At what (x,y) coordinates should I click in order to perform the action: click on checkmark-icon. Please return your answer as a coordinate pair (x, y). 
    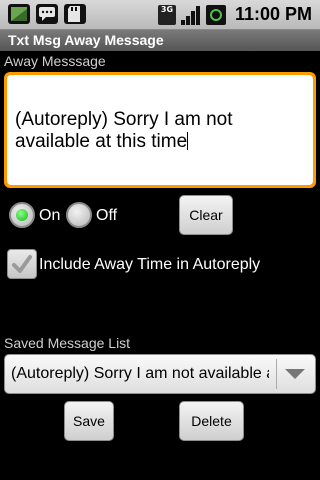
    Looking at the image, I should click on (22, 264).